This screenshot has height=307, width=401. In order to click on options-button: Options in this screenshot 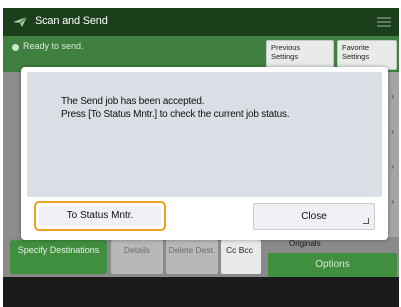, I will do `click(332, 265)`.